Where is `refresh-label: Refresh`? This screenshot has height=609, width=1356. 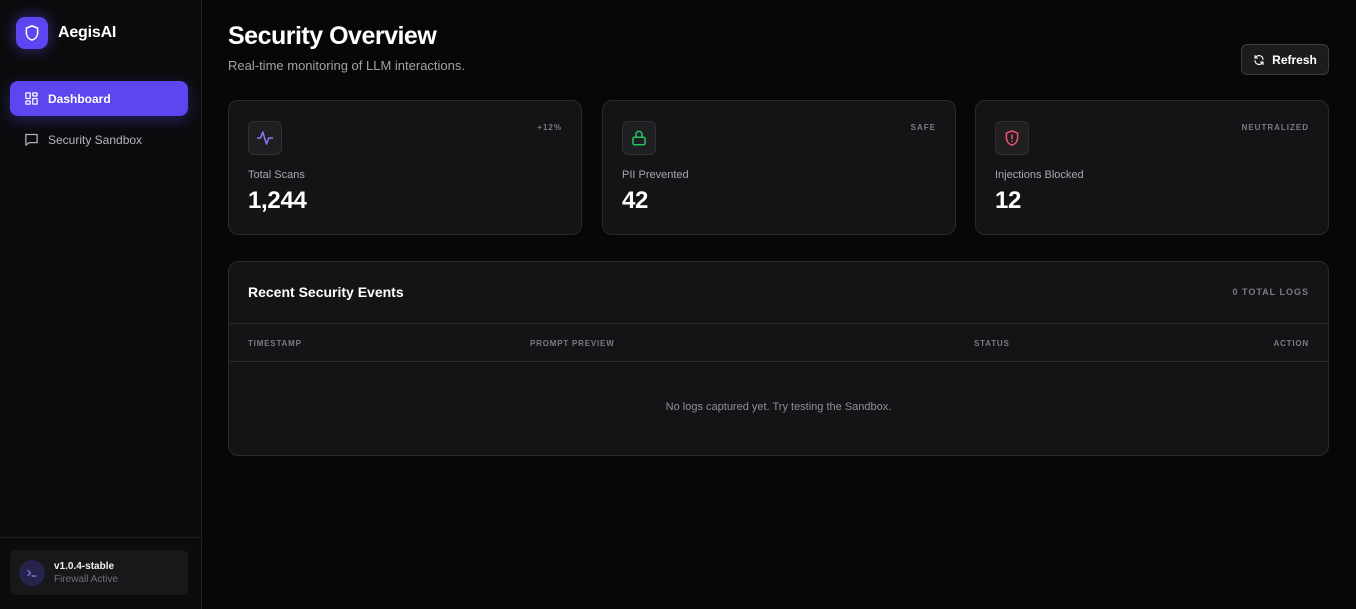
refresh-label: Refresh is located at coordinates (1294, 59).